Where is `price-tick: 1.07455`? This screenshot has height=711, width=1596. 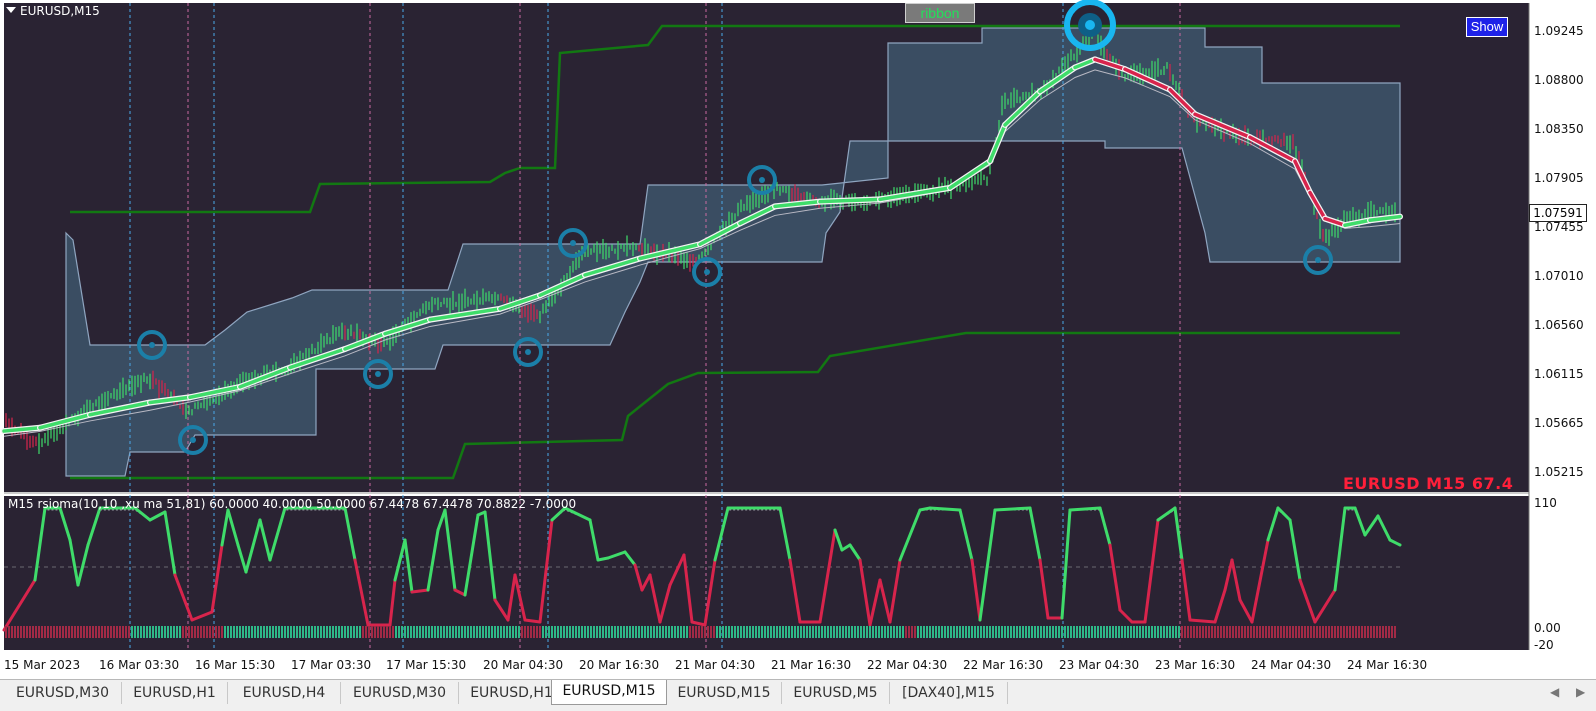
price-tick: 1.07455 is located at coordinates (1559, 227).